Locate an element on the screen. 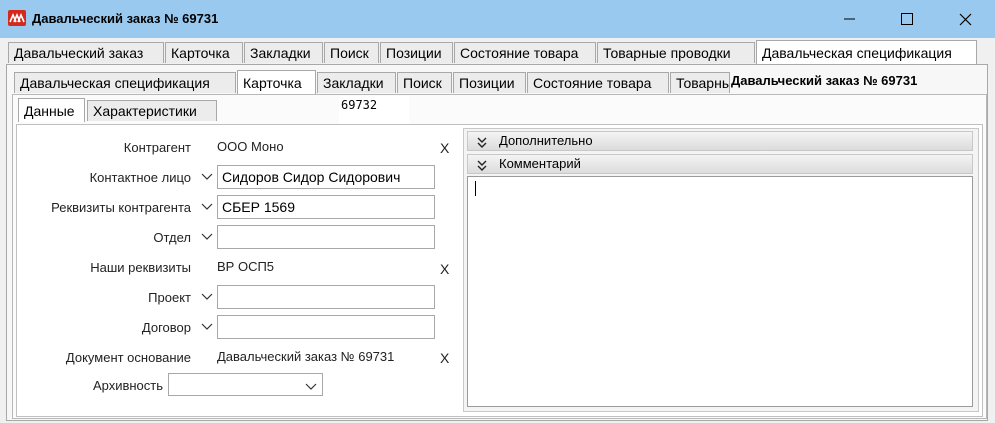 This screenshot has width=995, height=423. additional-section-header: Дополнительно is located at coordinates (720, 141).